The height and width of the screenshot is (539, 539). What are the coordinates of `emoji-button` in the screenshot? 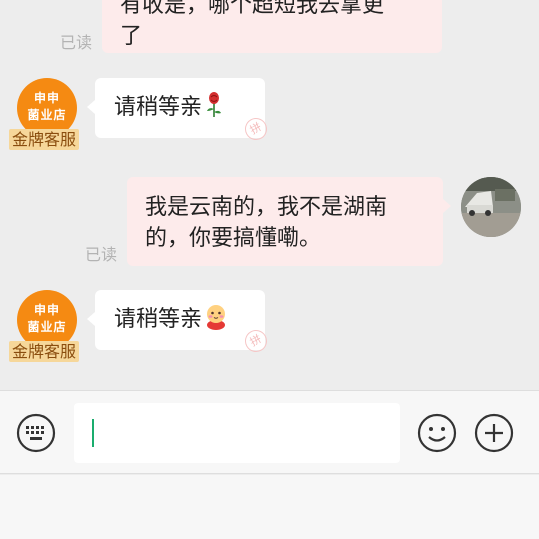 It's located at (437, 433).